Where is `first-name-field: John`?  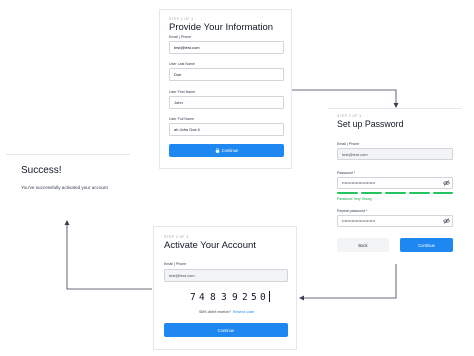 first-name-field: John is located at coordinates (226, 102).